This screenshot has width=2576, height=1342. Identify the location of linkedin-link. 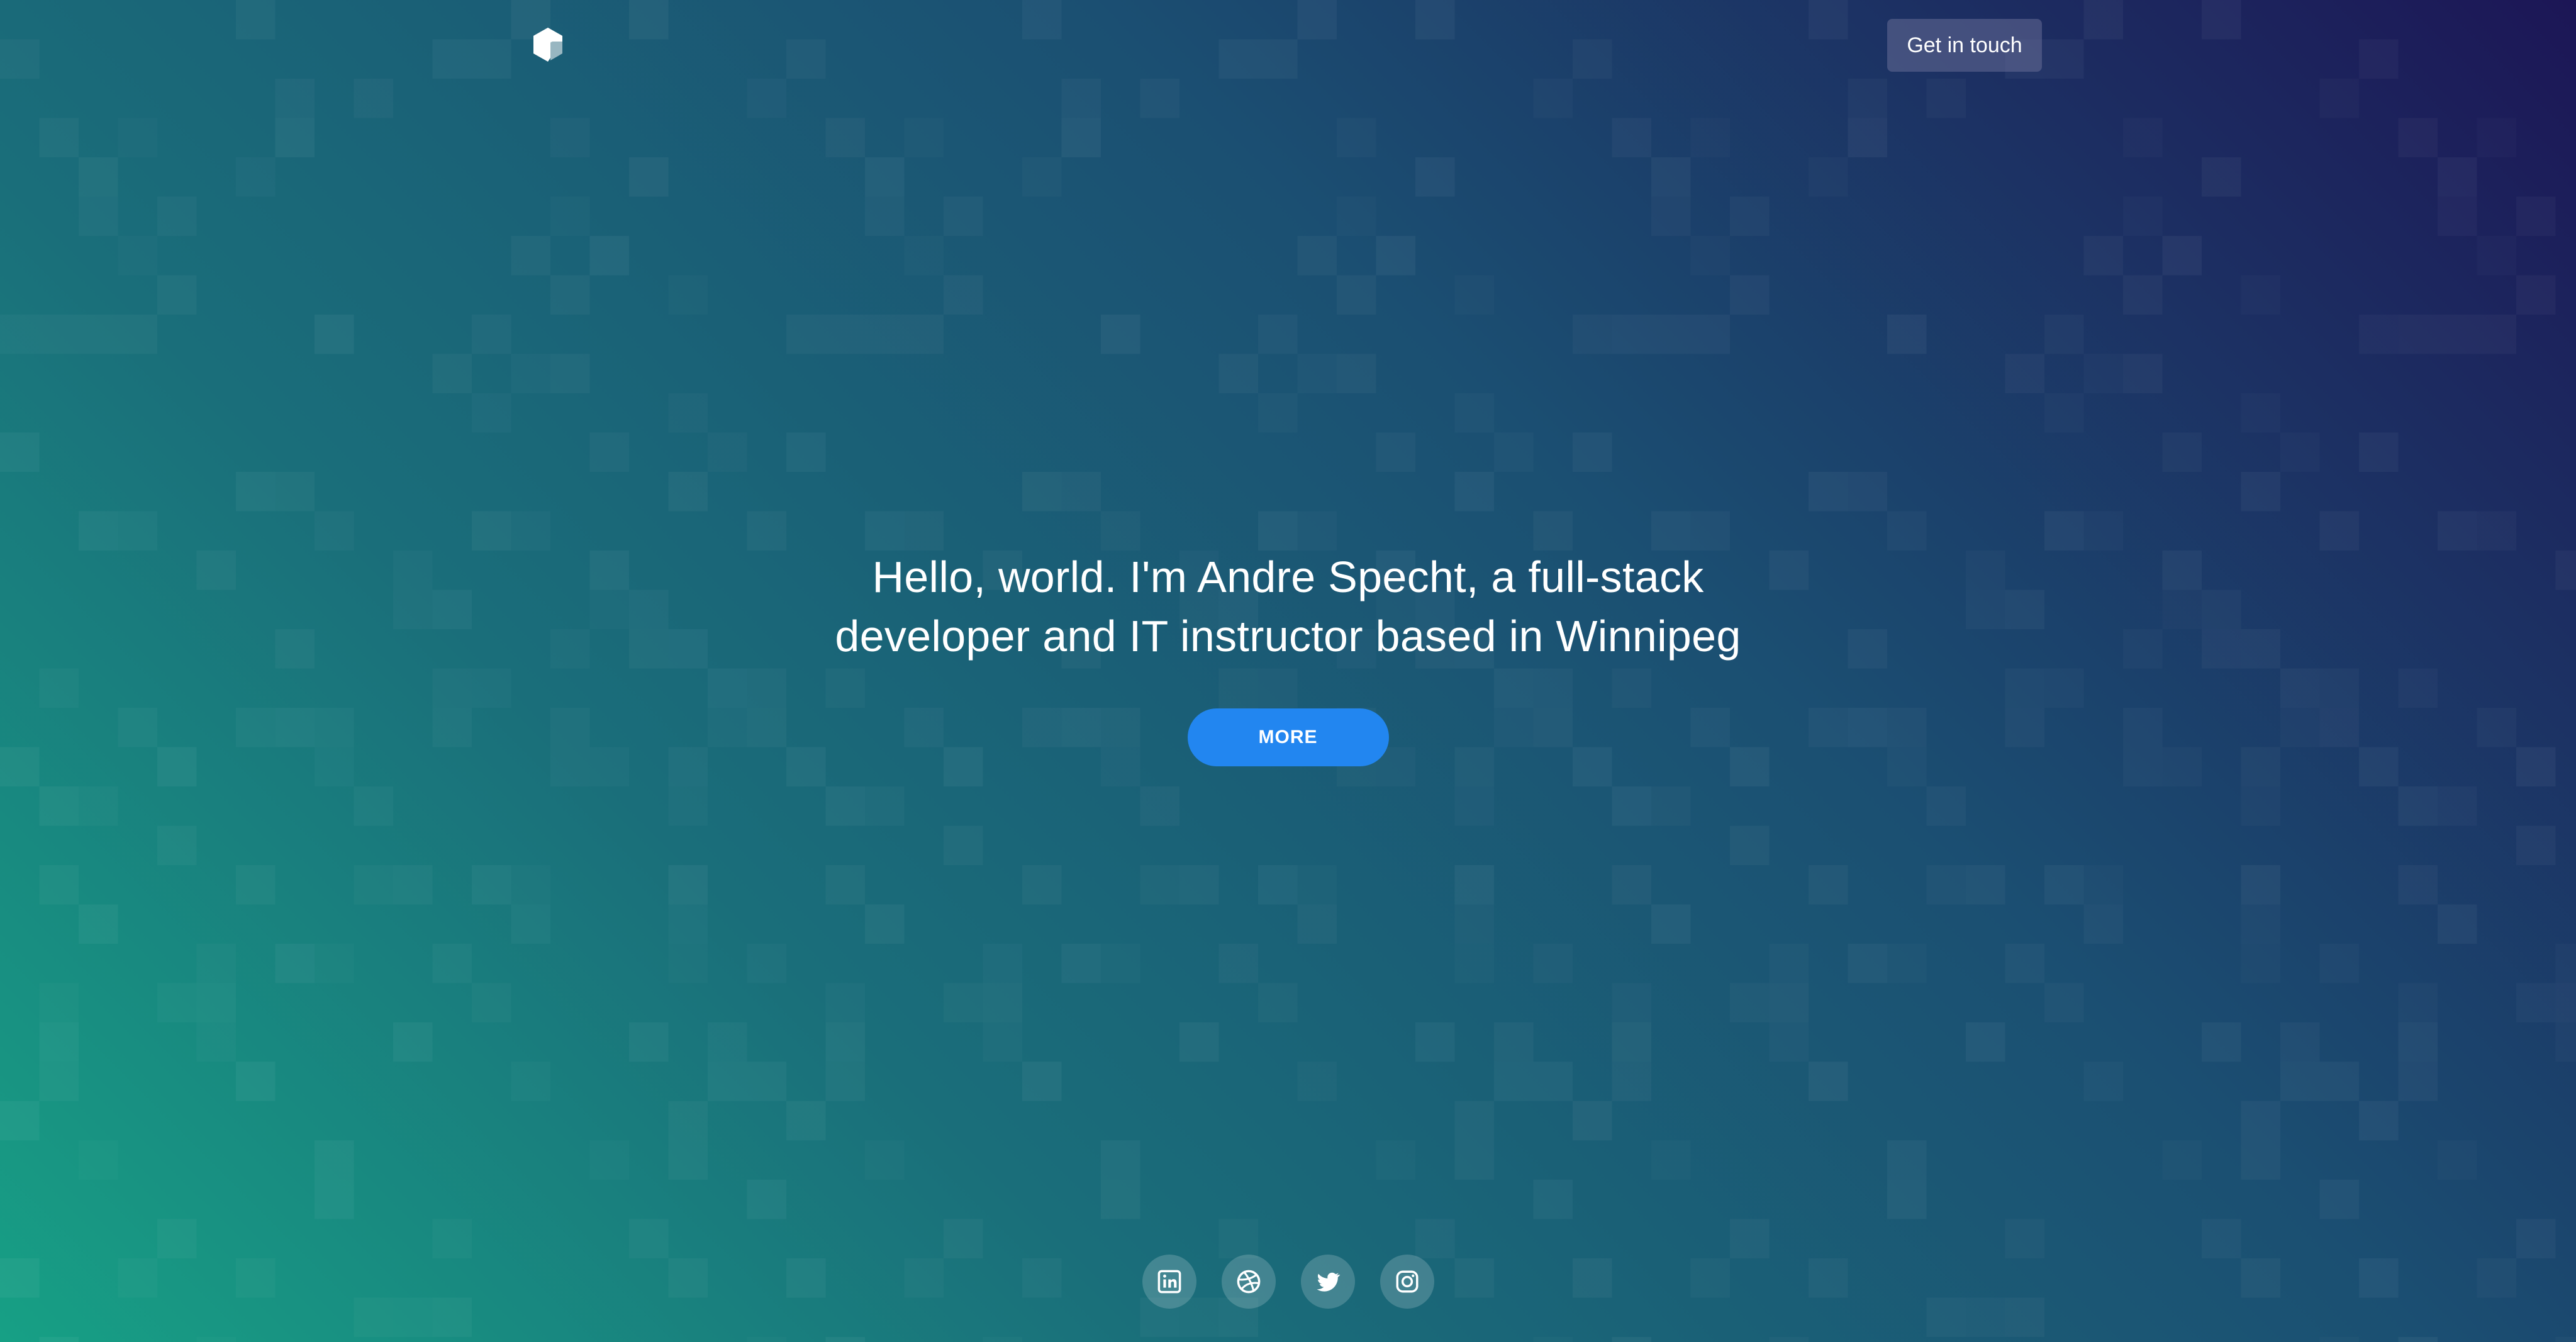
(1169, 1282).